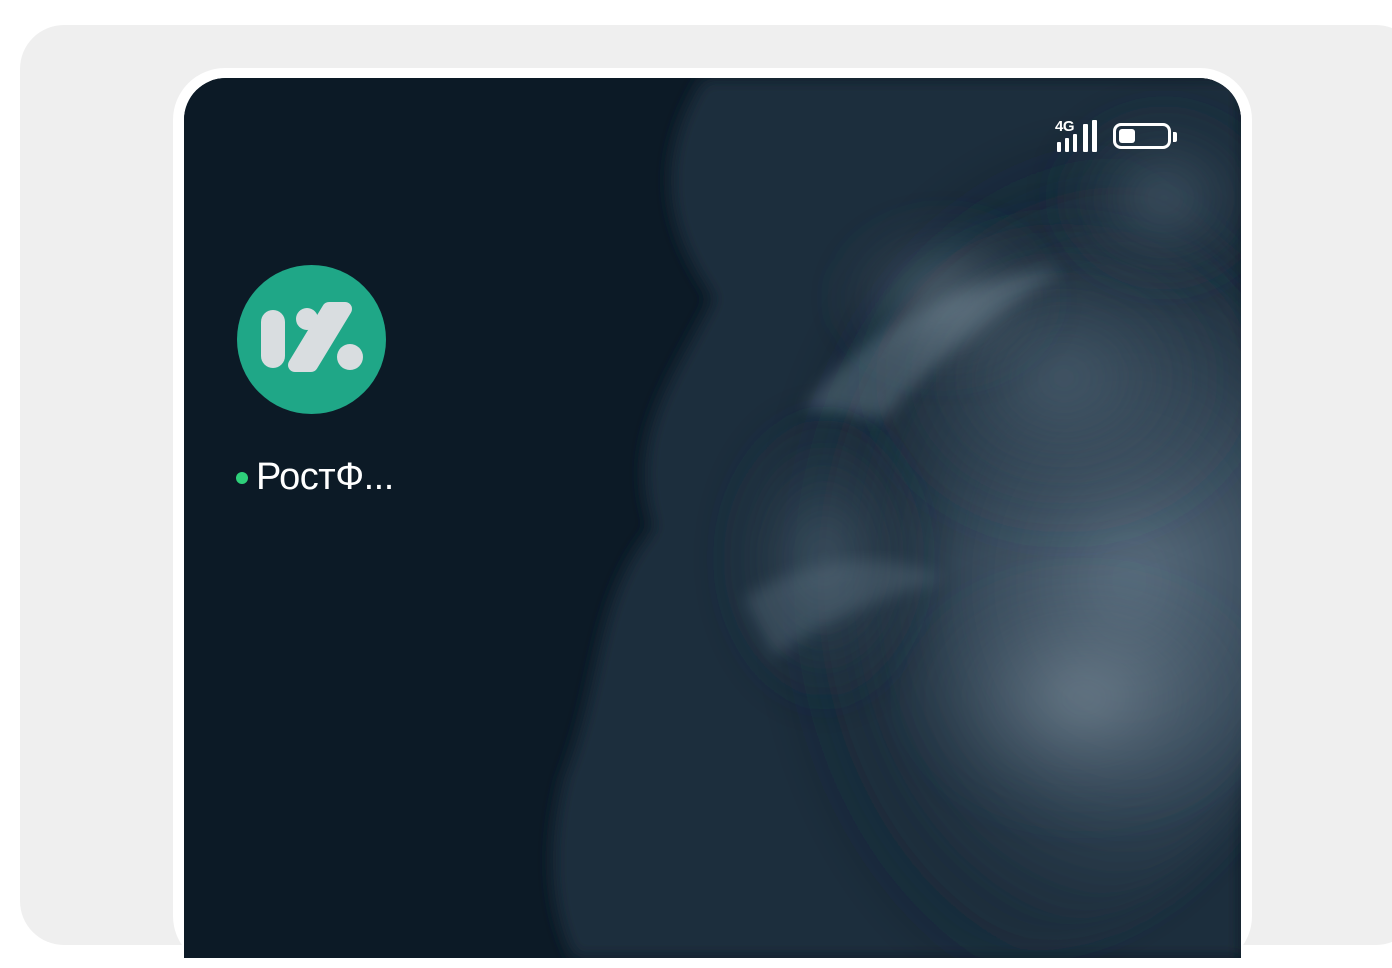  I want to click on app-icon-rostfinance, so click(311, 339).